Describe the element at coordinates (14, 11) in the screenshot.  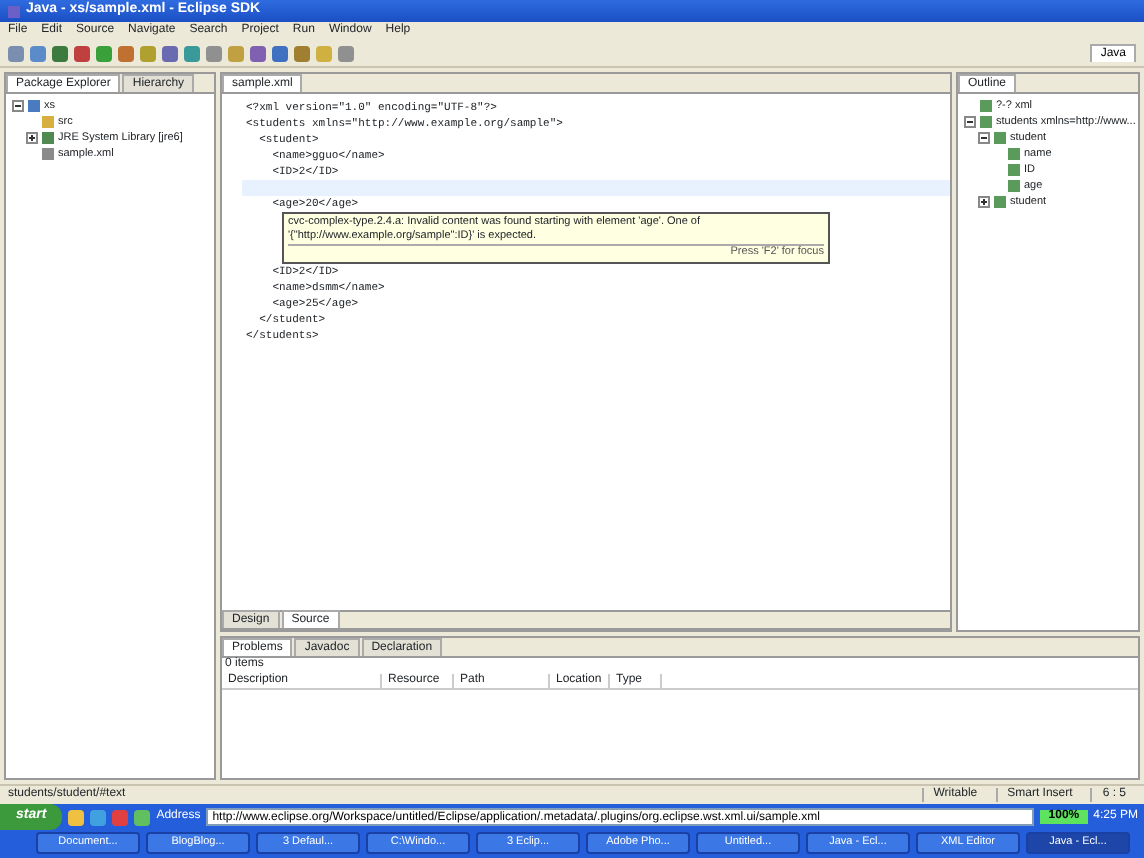
I see `eclipse-icon` at that location.